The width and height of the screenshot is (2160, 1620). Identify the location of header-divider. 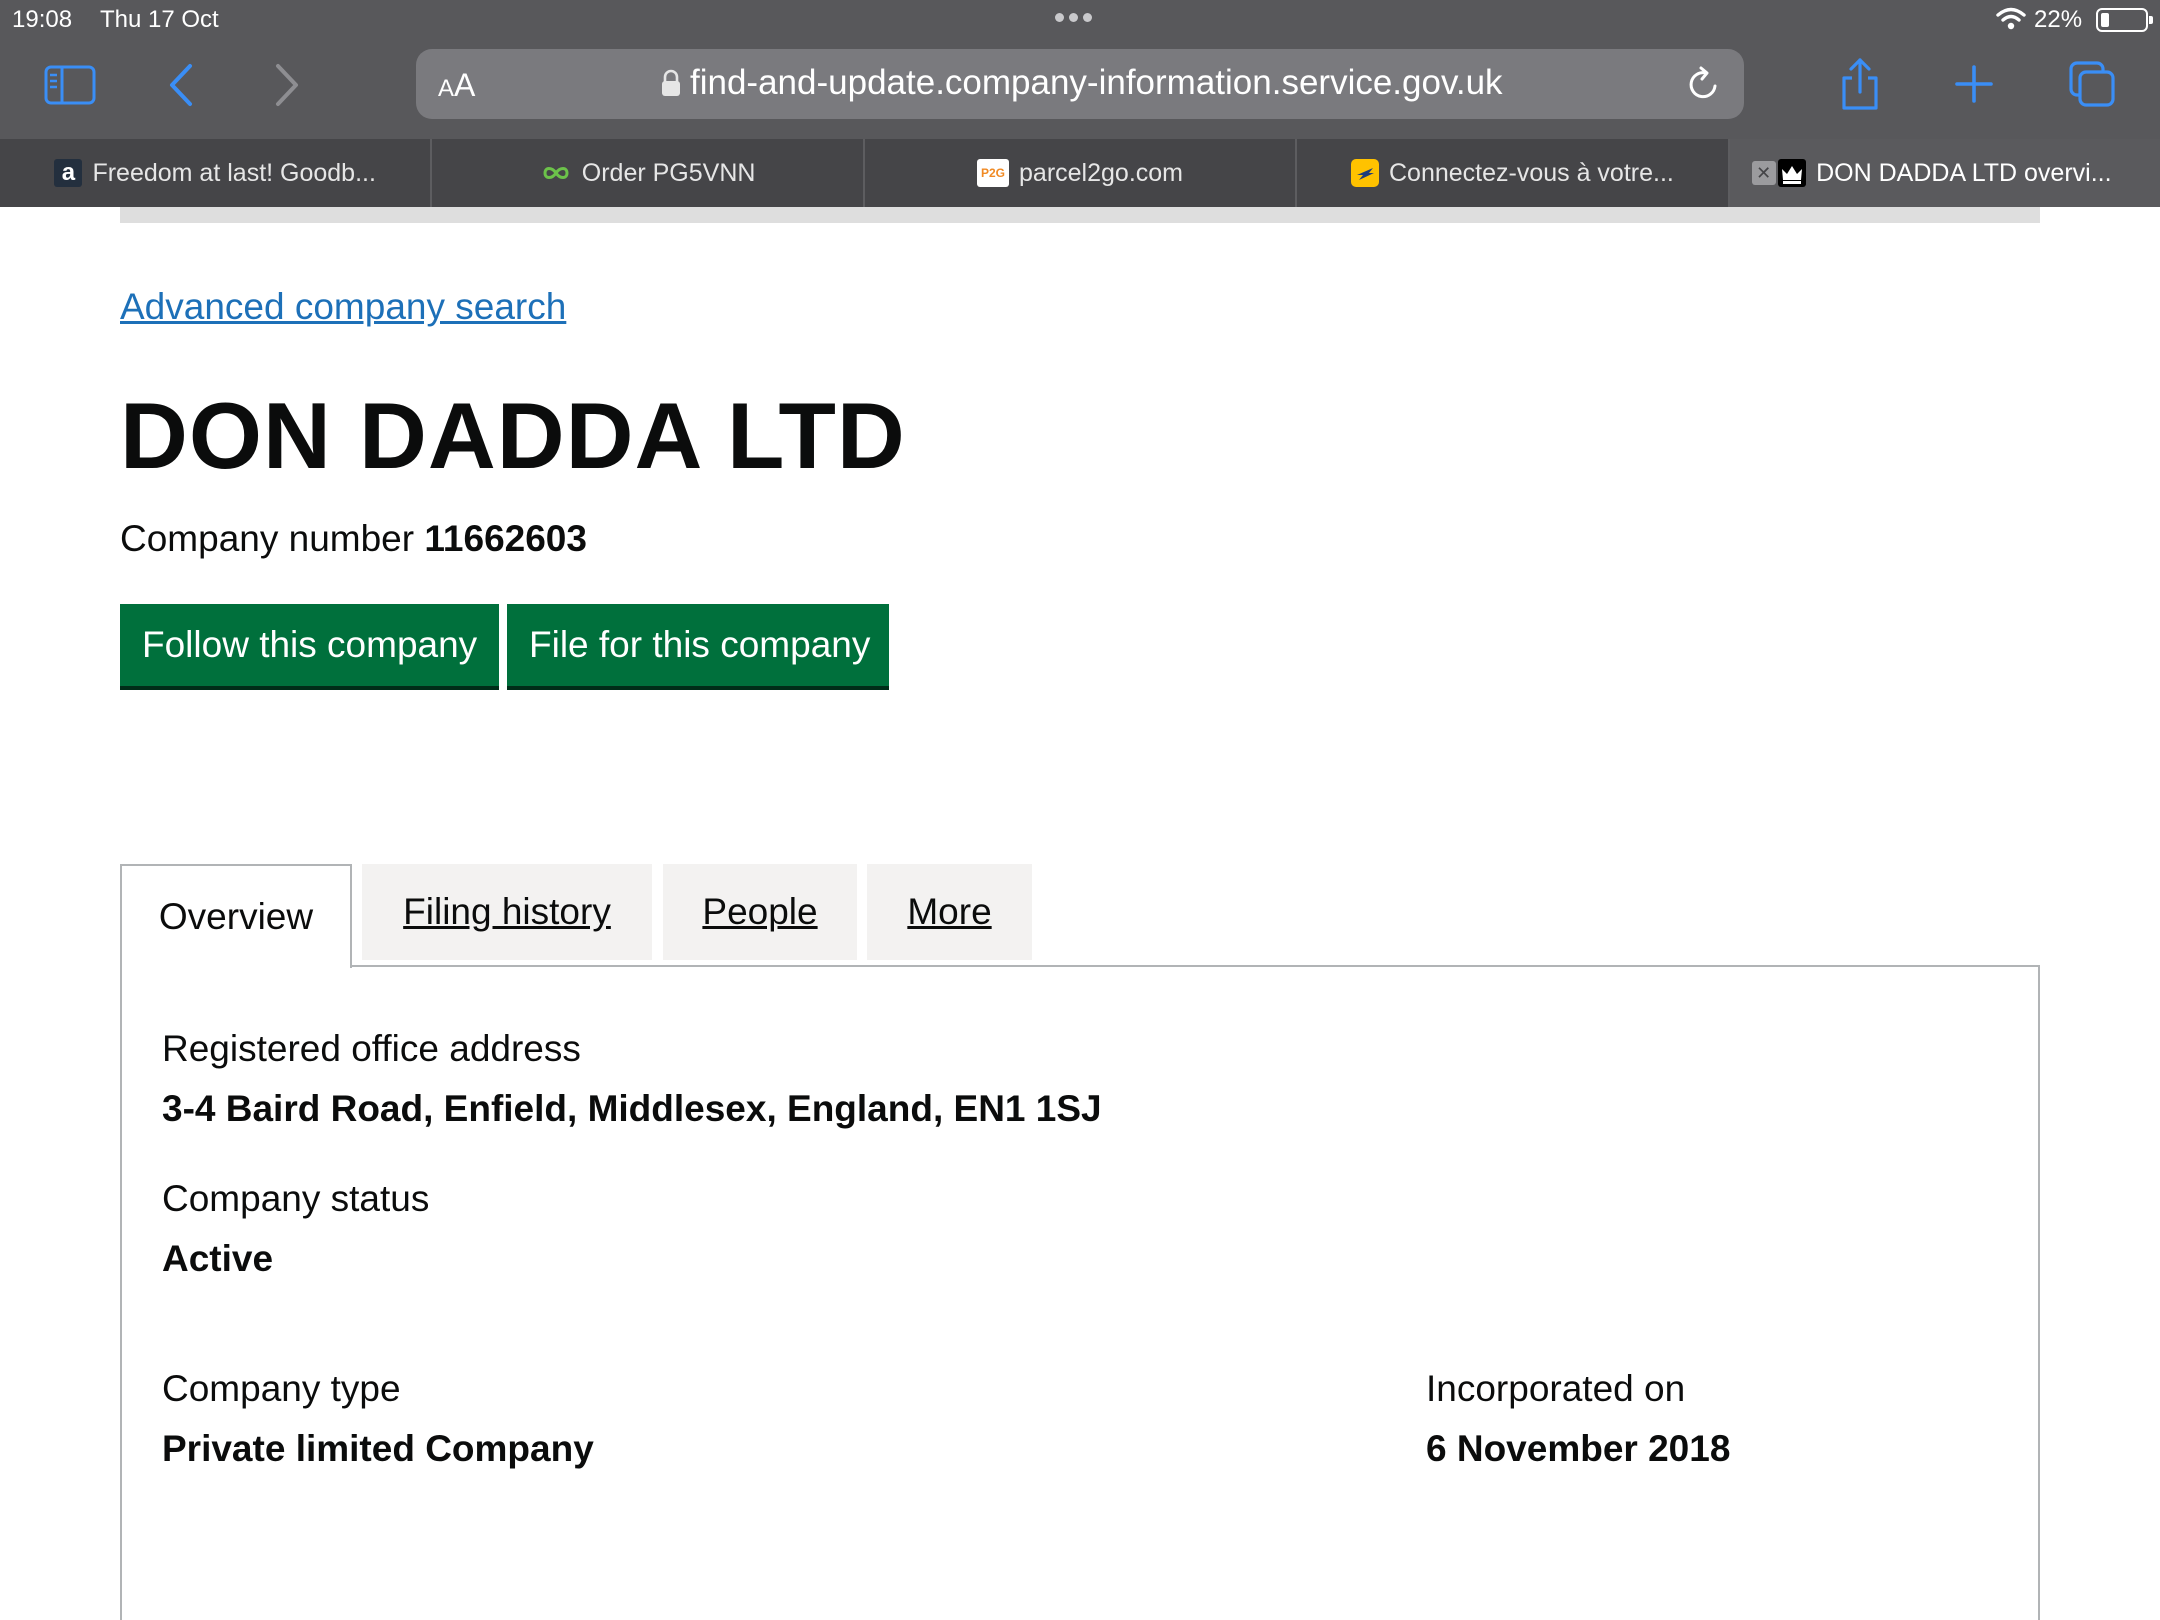
(1080, 215).